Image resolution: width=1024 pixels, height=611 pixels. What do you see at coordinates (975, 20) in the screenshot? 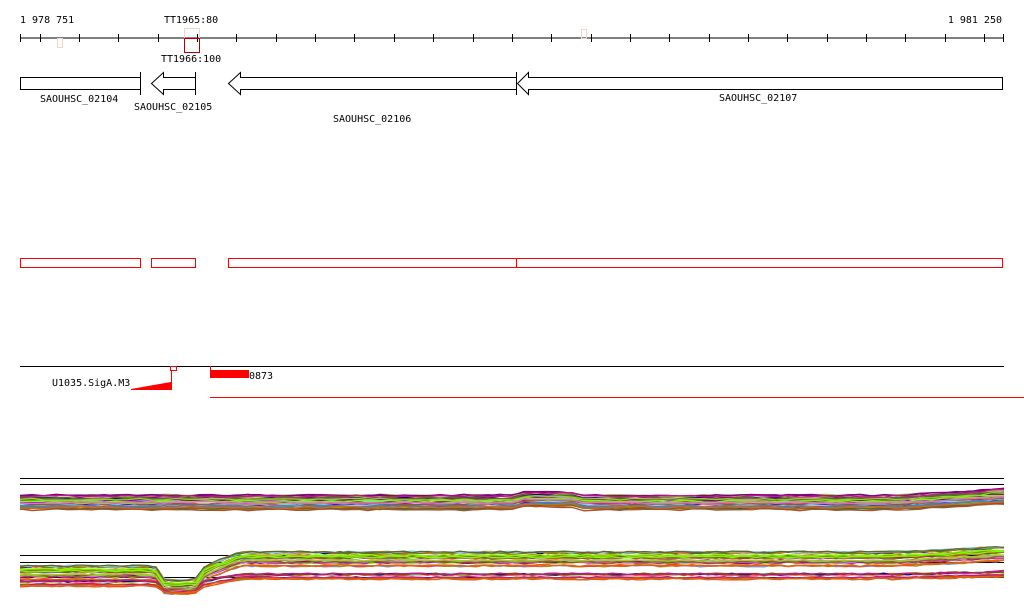
I see `ruler-end-label: 1 981 250` at bounding box center [975, 20].